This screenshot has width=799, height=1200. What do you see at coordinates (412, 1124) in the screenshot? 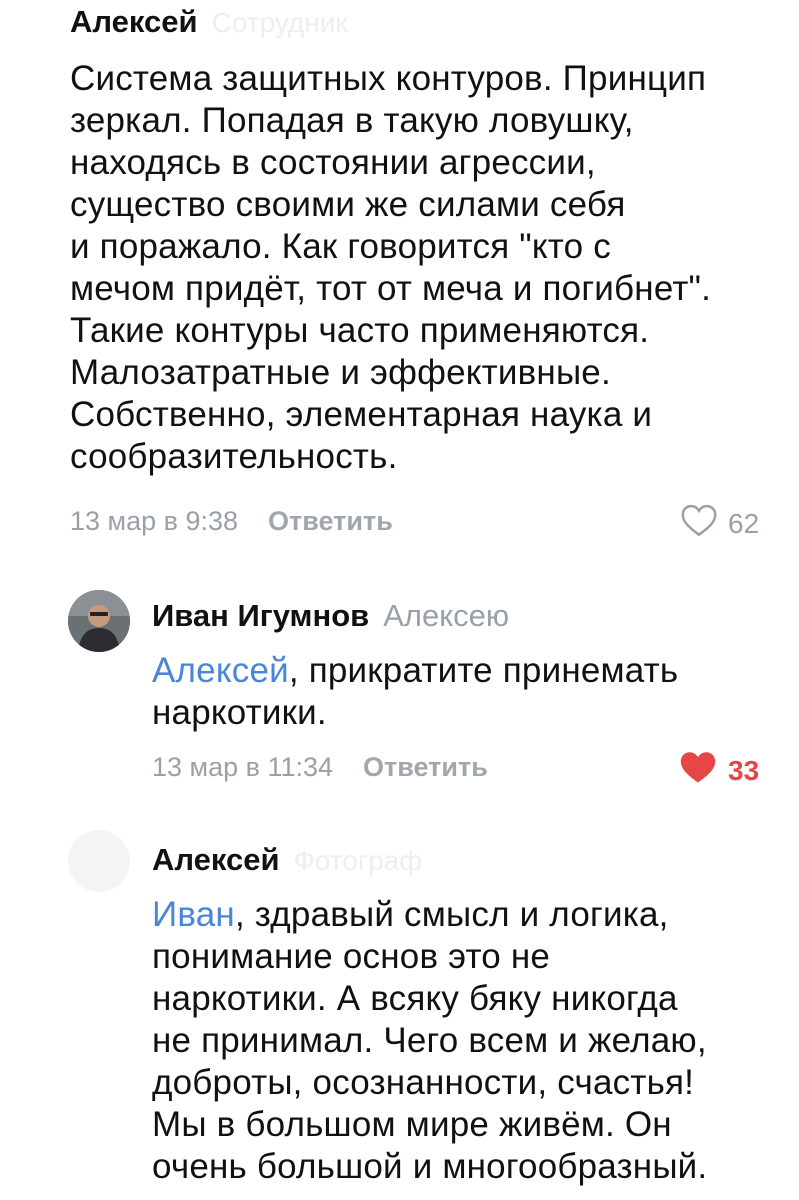
I see `text-line: Мы в большом мире живём. Он` at bounding box center [412, 1124].